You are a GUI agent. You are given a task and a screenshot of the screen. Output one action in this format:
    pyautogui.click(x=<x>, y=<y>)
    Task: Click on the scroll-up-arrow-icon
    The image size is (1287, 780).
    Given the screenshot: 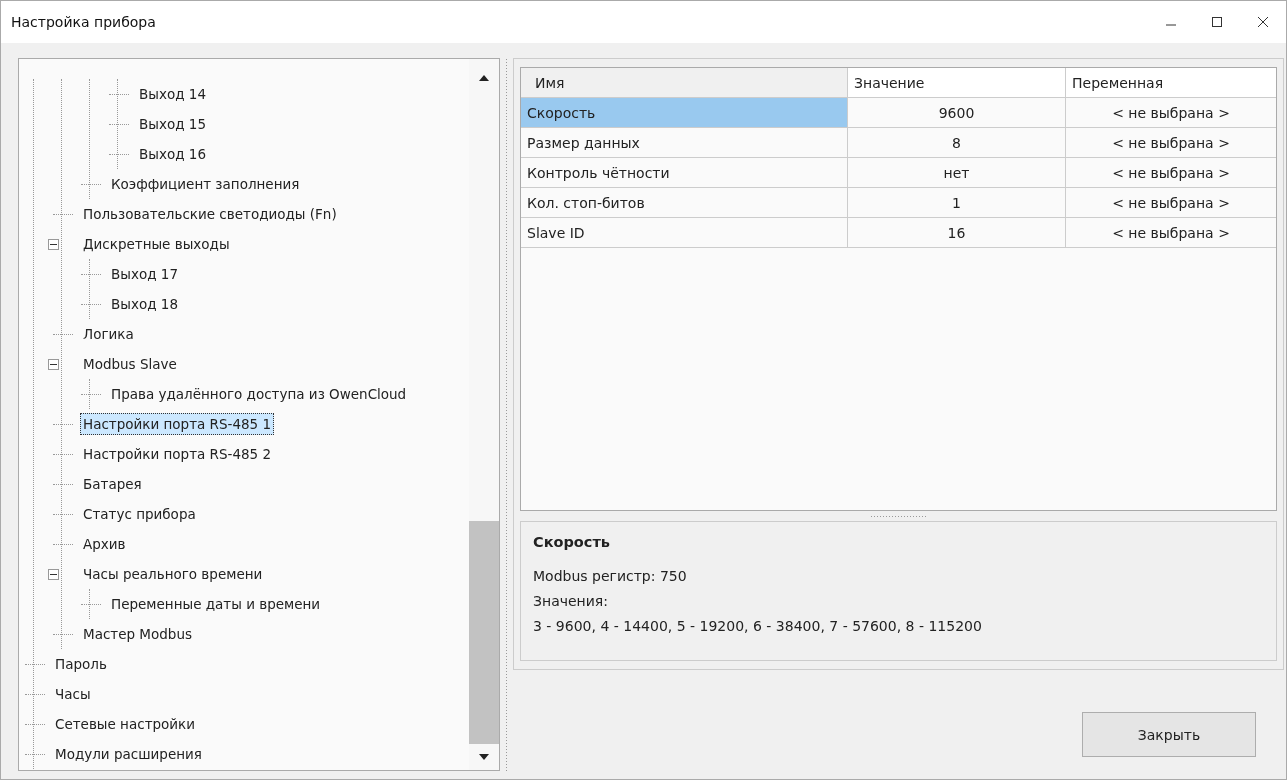 What is the action you would take?
    pyautogui.click(x=484, y=78)
    